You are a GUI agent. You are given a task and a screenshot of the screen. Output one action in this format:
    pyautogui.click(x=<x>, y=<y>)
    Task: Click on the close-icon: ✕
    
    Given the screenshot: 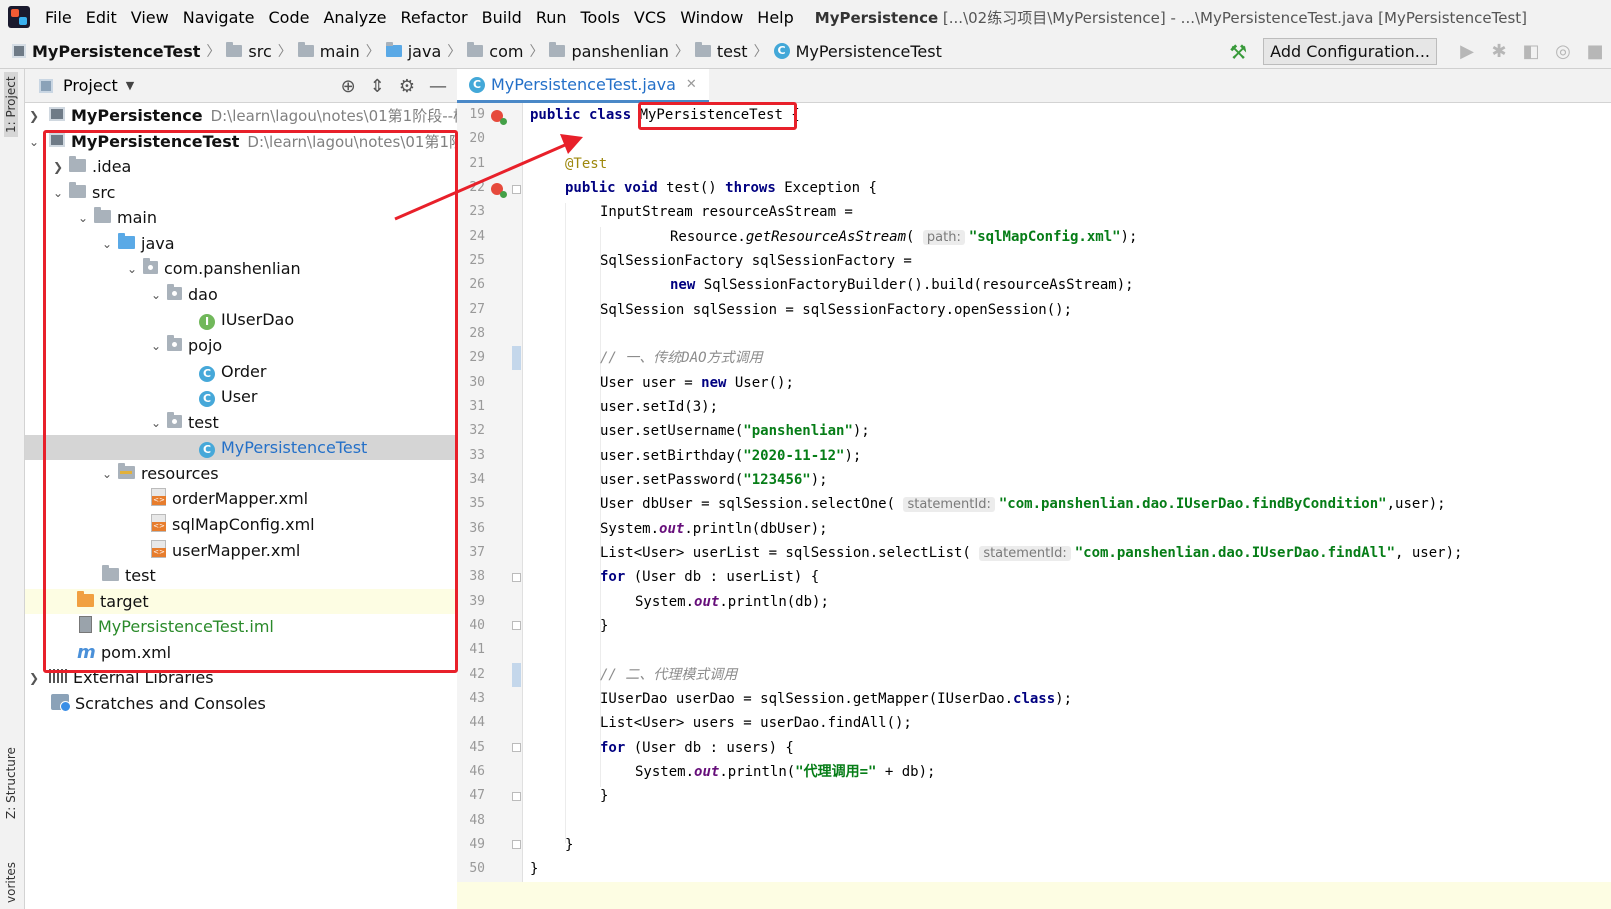 What is the action you would take?
    pyautogui.click(x=691, y=84)
    